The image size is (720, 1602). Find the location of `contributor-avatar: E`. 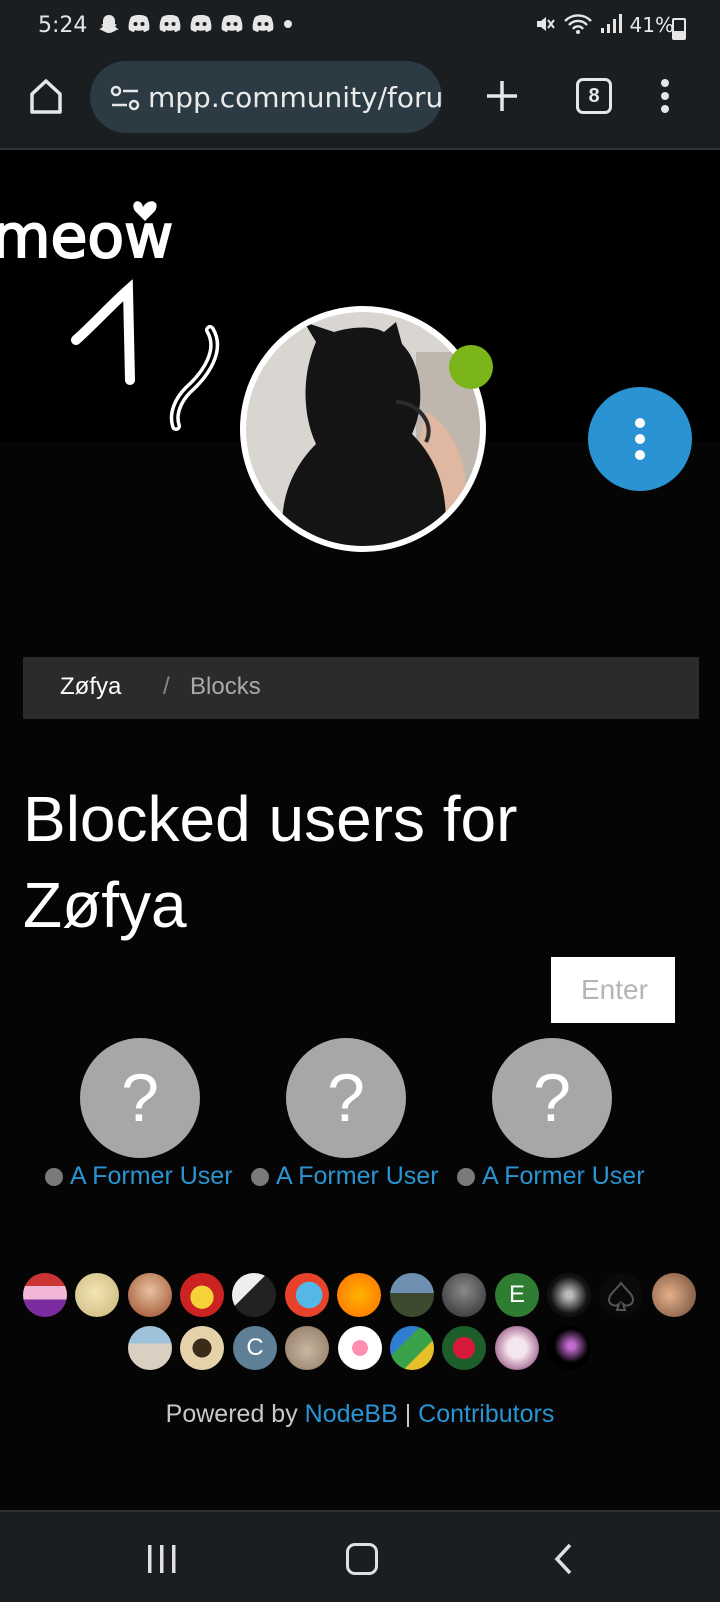

contributor-avatar: E is located at coordinates (517, 1295).